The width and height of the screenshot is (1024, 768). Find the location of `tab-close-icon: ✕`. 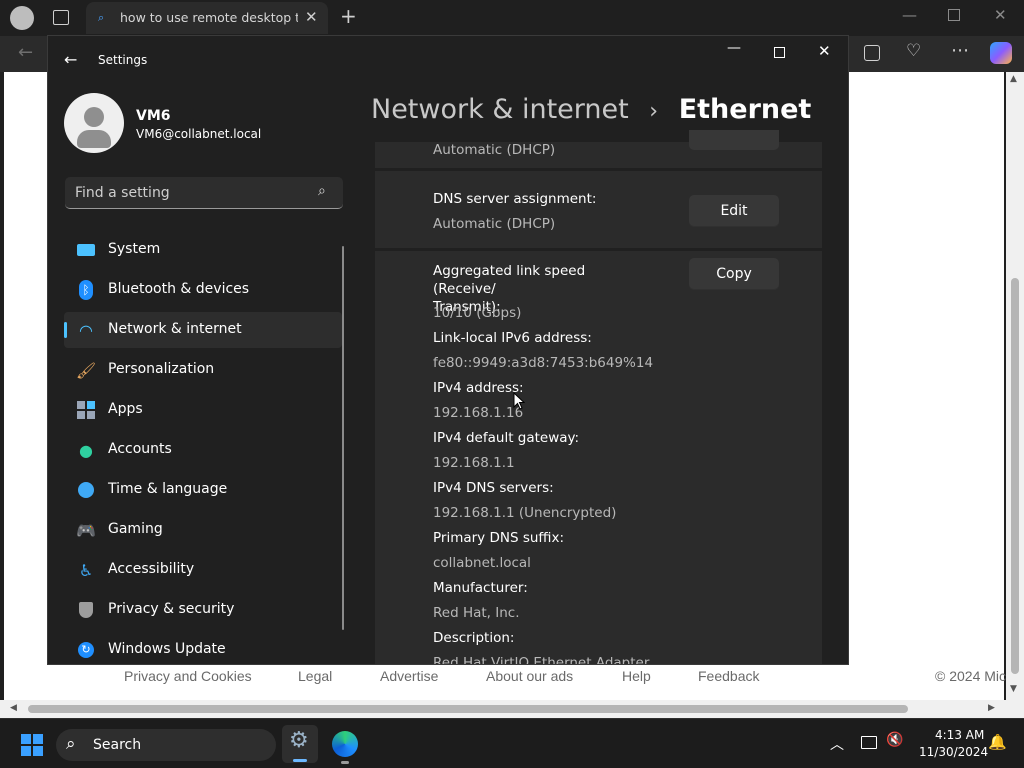

tab-close-icon: ✕ is located at coordinates (311, 17).